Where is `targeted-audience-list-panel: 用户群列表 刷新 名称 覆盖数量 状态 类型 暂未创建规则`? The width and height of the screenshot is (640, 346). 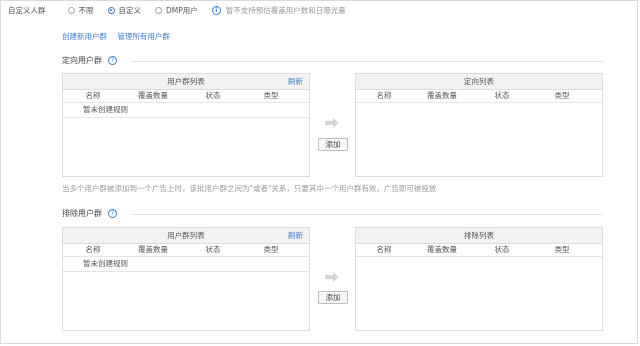 targeted-audience-list-panel: 用户群列表 刷新 名称 覆盖数量 状态 类型 暂未创建规则 is located at coordinates (186, 125).